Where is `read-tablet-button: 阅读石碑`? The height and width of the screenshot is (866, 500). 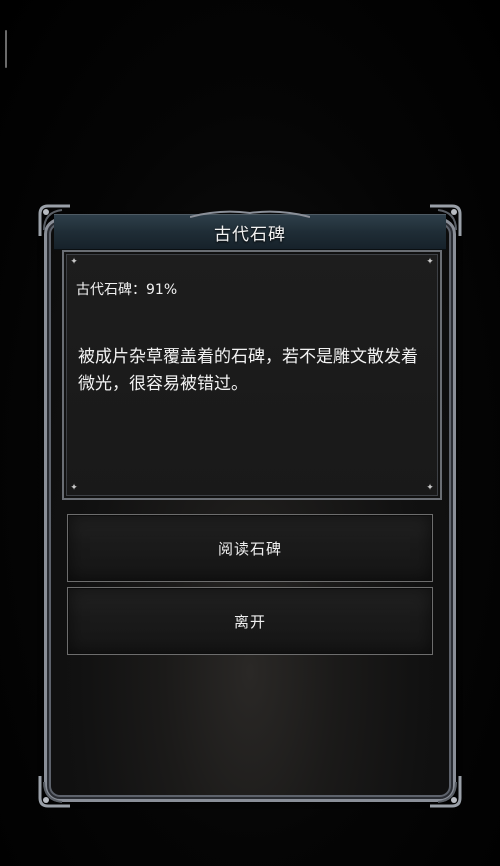
read-tablet-button: 阅读石碑 is located at coordinates (250, 548).